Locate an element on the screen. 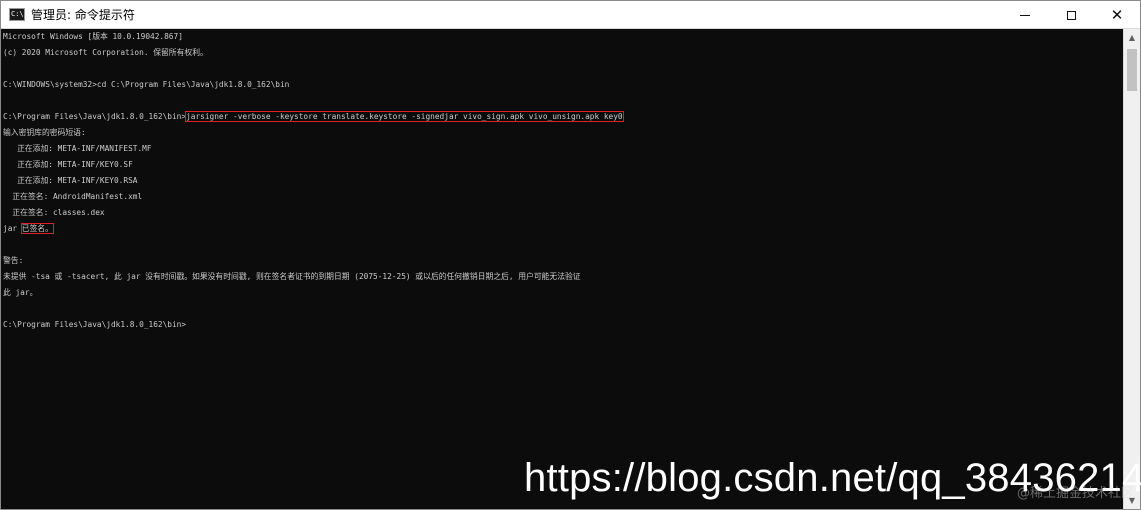 The width and height of the screenshot is (1141, 510). scroll-thumb is located at coordinates (1132, 70).